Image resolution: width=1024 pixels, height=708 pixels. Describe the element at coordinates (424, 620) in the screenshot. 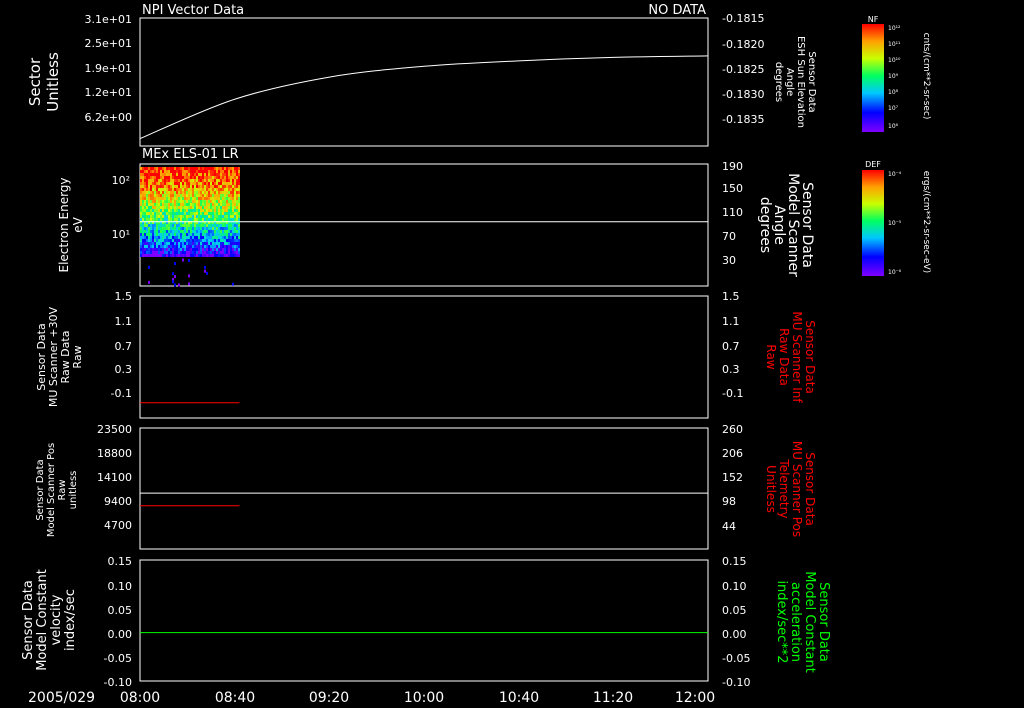

I see `plot-frame` at that location.